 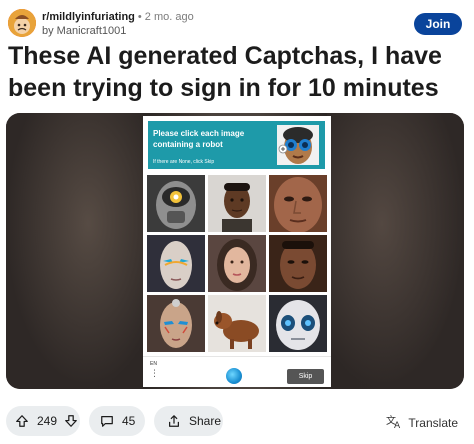 I want to click on upvote-icon, so click(x=22, y=421).